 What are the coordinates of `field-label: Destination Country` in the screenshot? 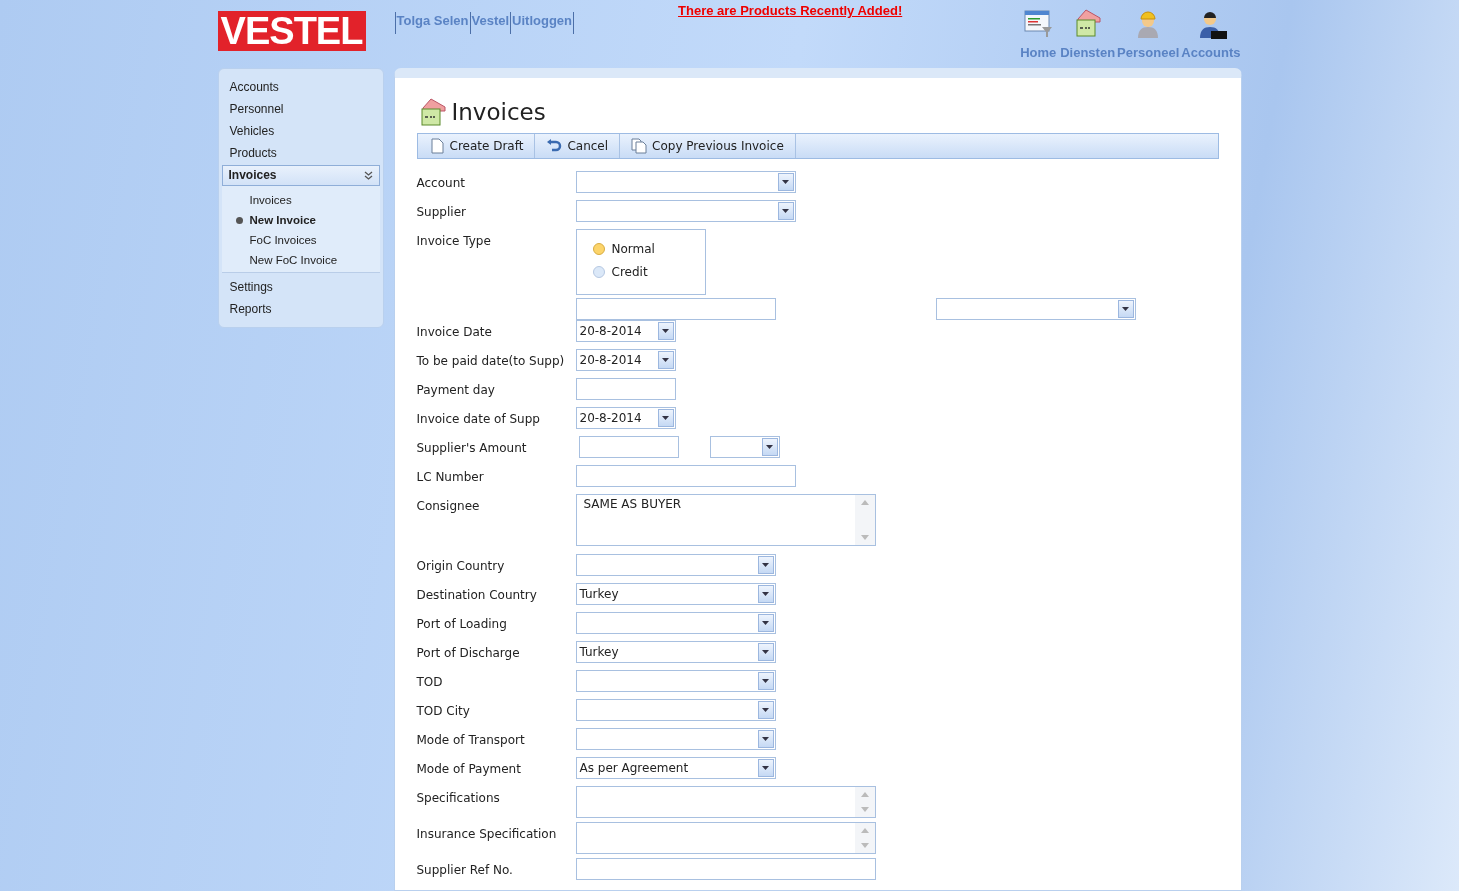 It's located at (477, 594).